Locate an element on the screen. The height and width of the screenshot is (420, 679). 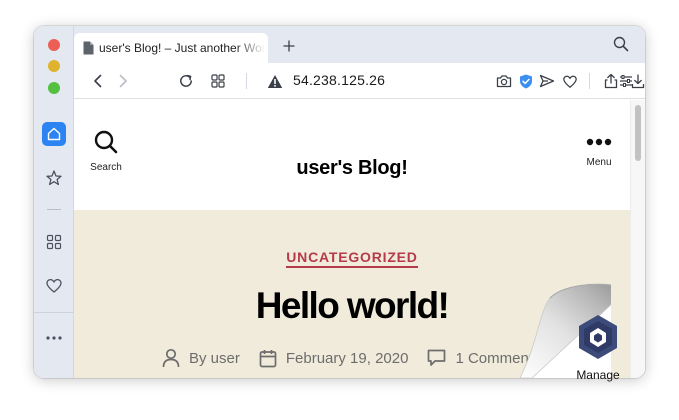
send-button is located at coordinates (547, 81).